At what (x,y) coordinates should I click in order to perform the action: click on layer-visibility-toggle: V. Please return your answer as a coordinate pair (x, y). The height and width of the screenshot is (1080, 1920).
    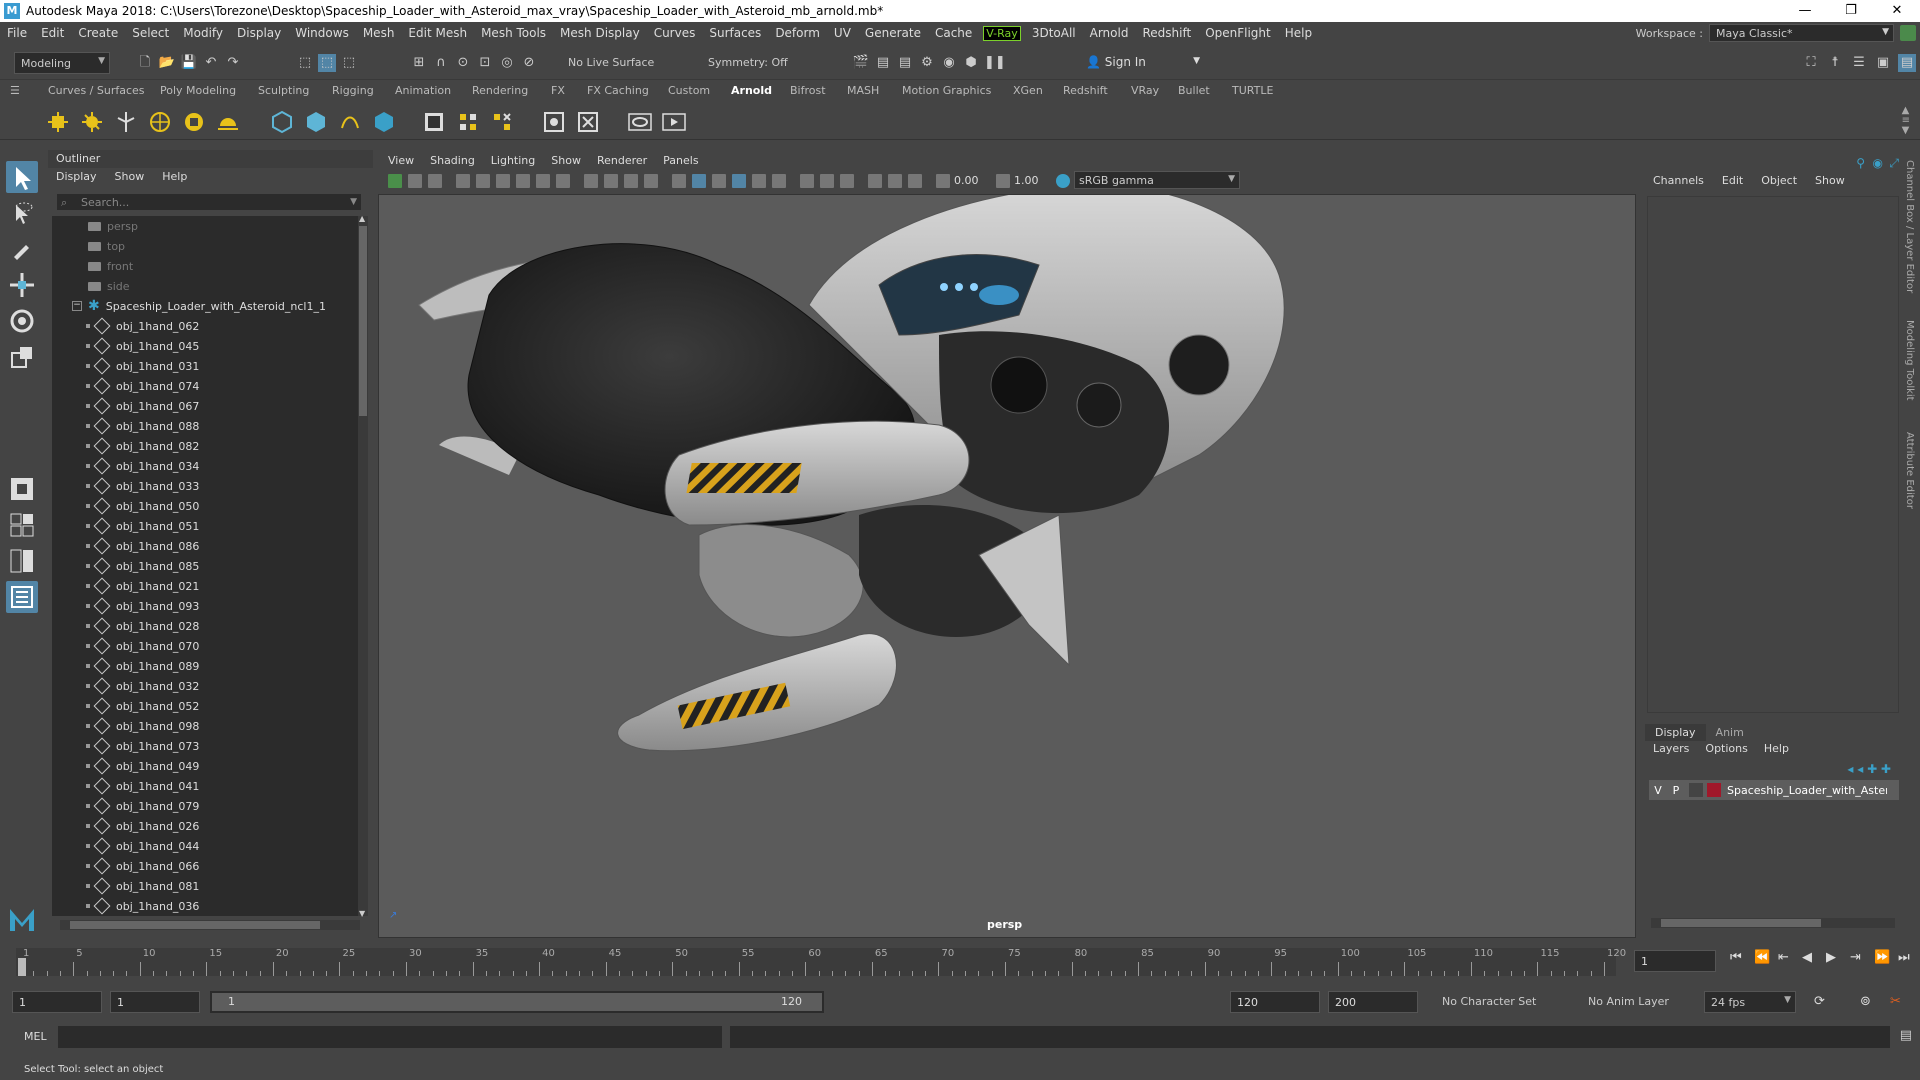
    Looking at the image, I should click on (1658, 790).